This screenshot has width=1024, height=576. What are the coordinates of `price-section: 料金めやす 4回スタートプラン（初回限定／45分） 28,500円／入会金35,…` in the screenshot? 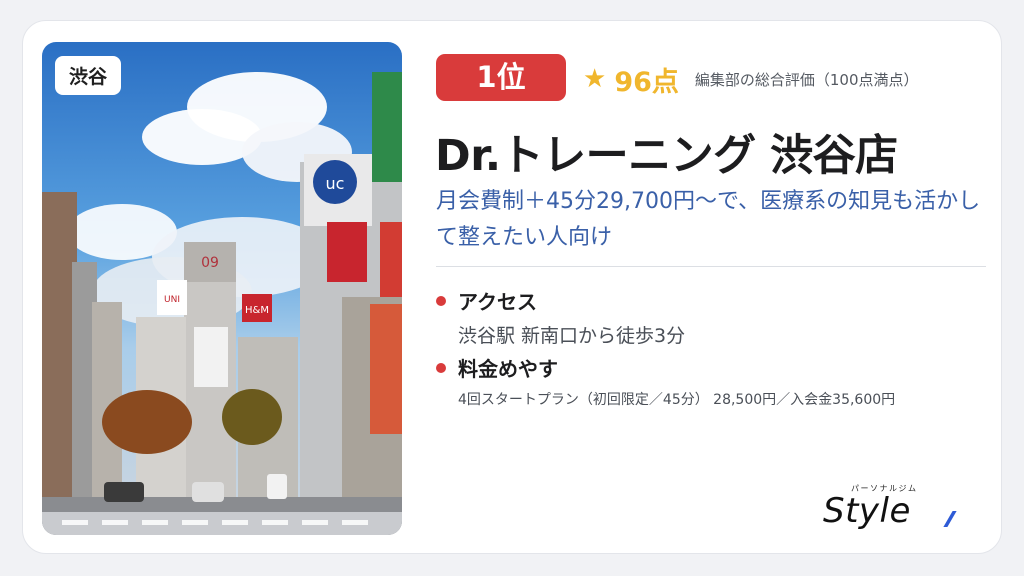 It's located at (665, 381).